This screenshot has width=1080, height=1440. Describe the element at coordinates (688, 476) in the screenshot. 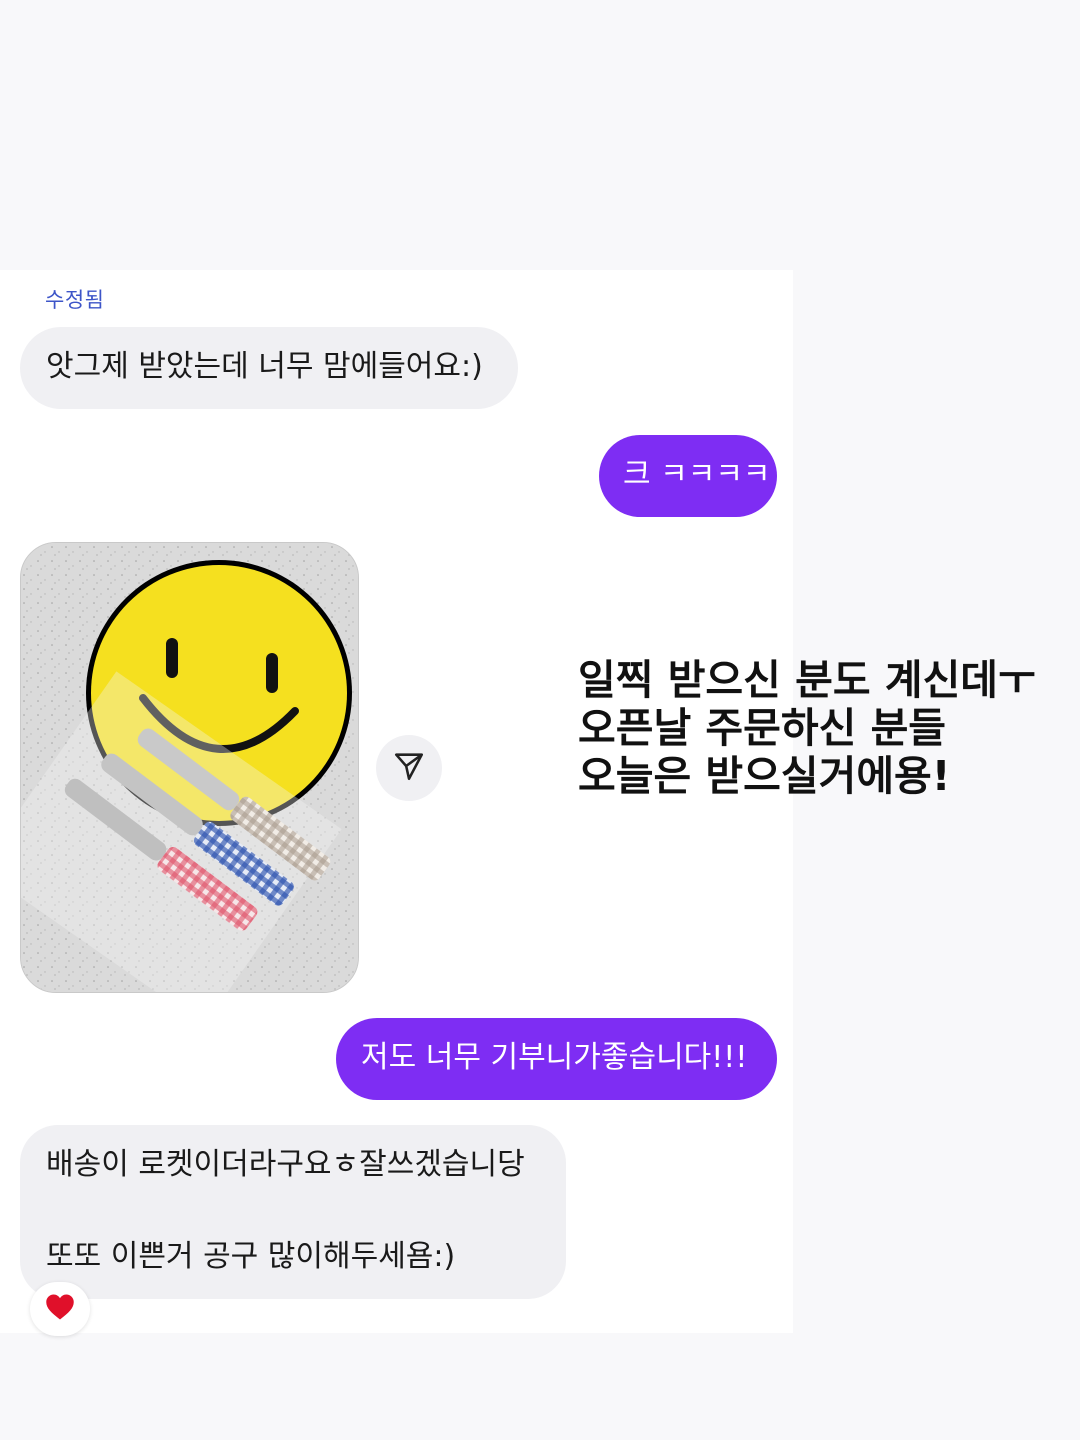

I see `outgoing-message: 크 ㅋㅋㅋㅋ` at that location.